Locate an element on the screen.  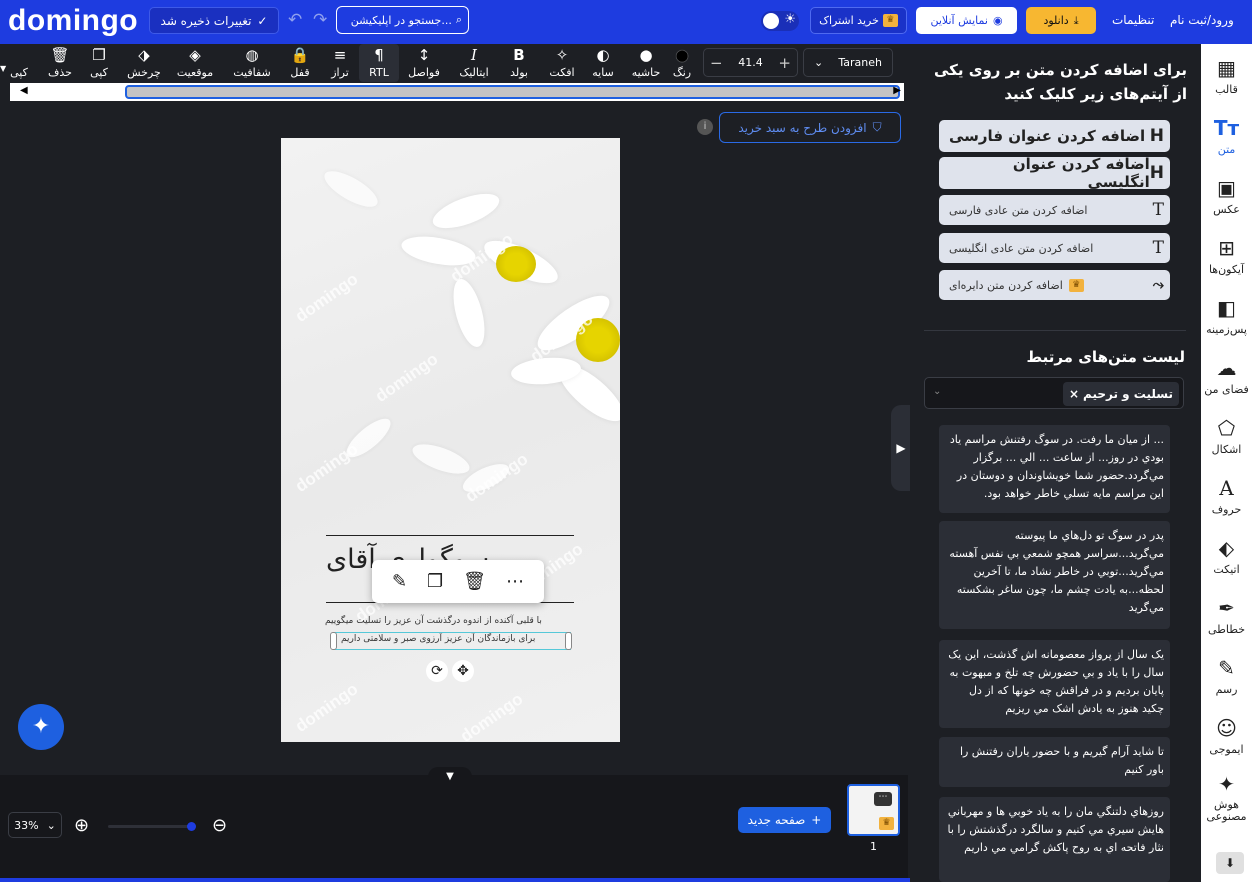
collapse-panel-button: ▶ is located at coordinates (901, 448).